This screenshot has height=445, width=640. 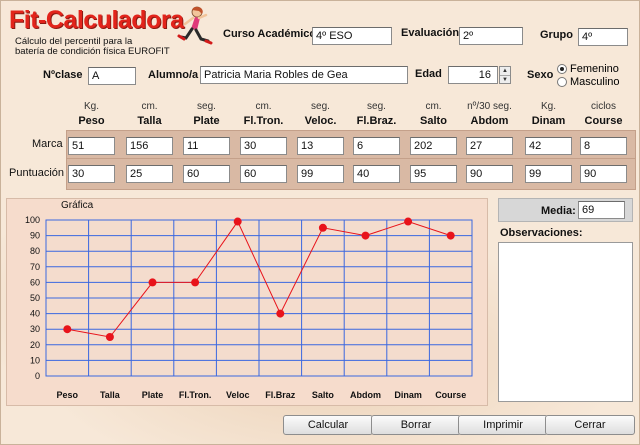 I want to click on observaciones-label: Observaciones:, so click(x=541, y=233).